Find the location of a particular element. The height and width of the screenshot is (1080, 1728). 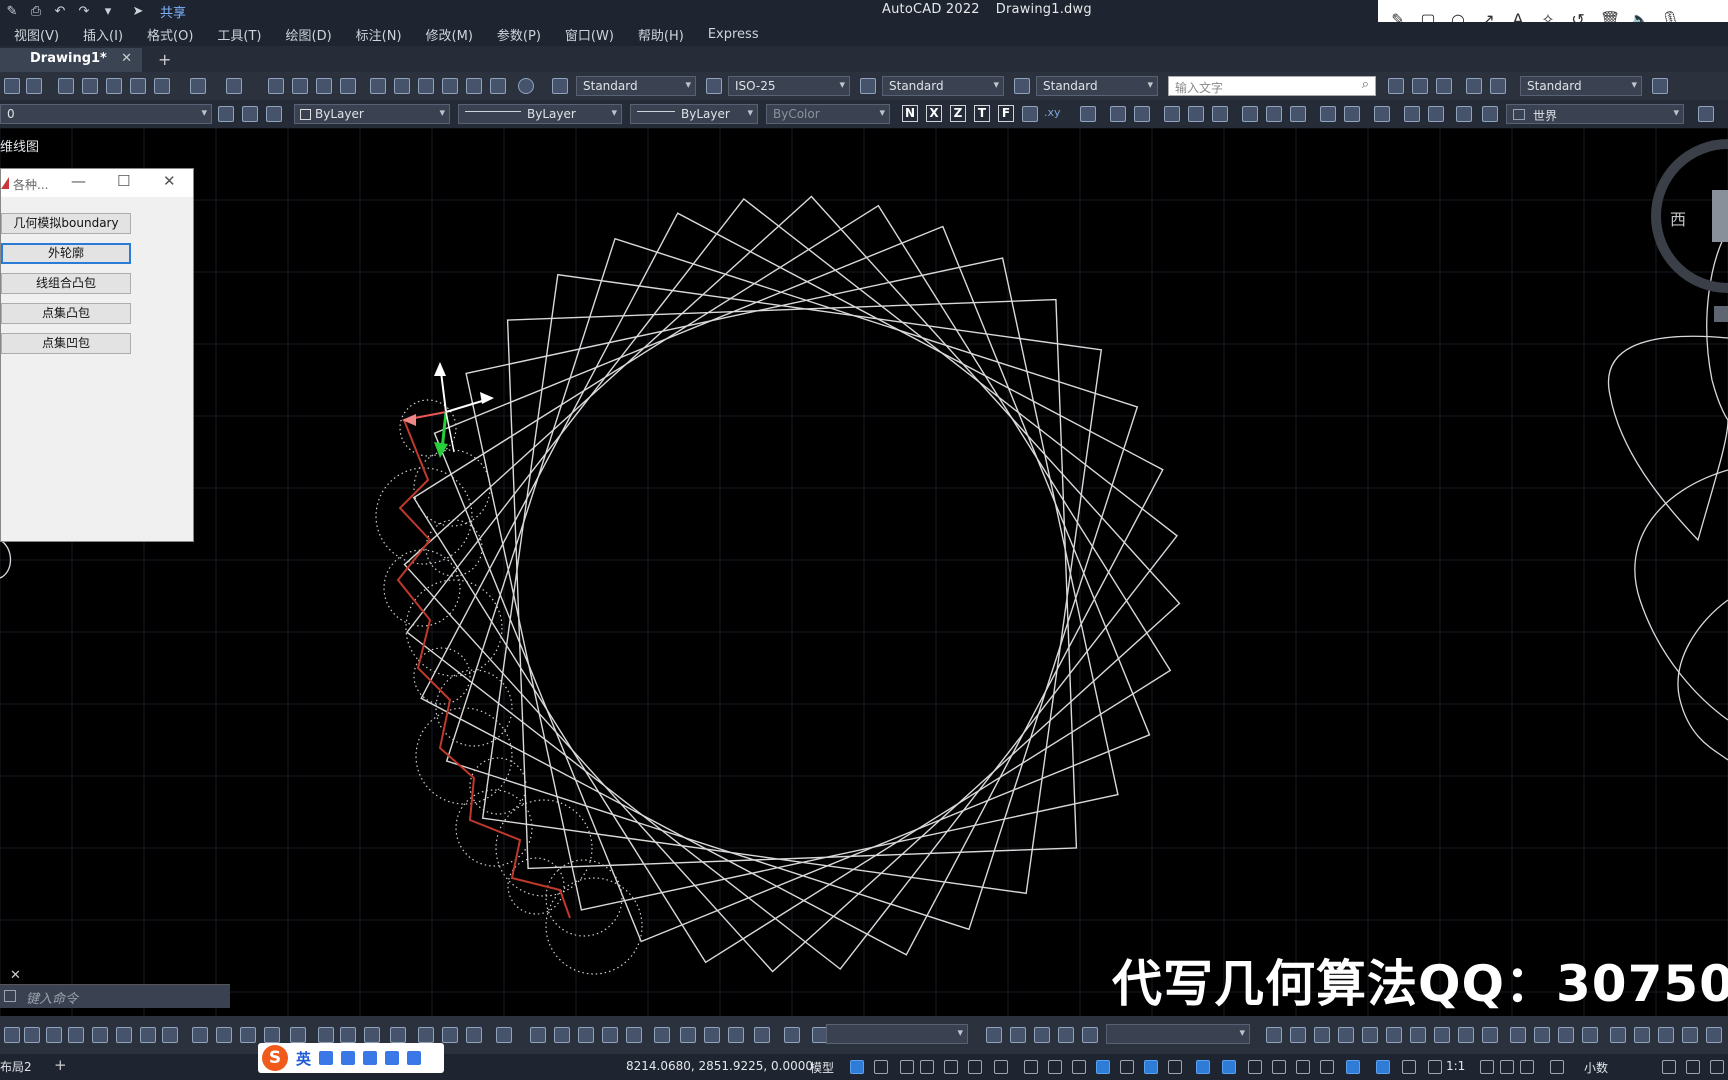

text-style-combo: Standard is located at coordinates (636, 86).